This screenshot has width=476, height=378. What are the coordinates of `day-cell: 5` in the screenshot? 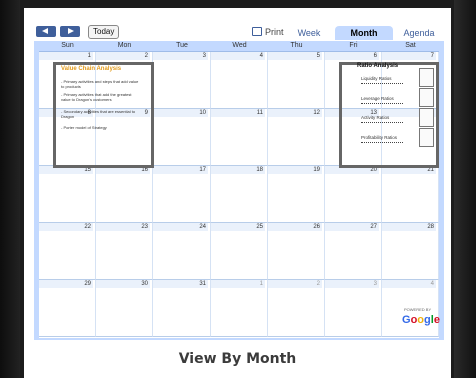 It's located at (296, 80).